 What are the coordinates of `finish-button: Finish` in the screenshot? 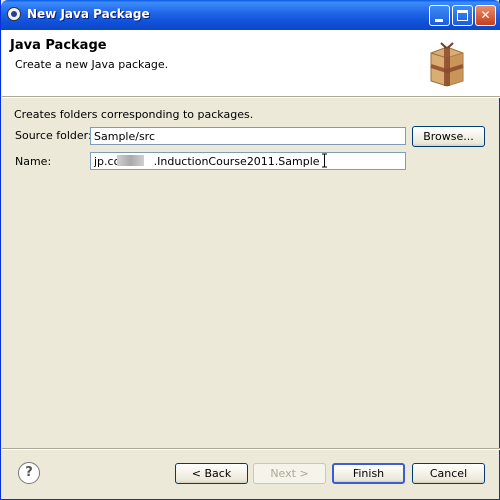 It's located at (368, 473).